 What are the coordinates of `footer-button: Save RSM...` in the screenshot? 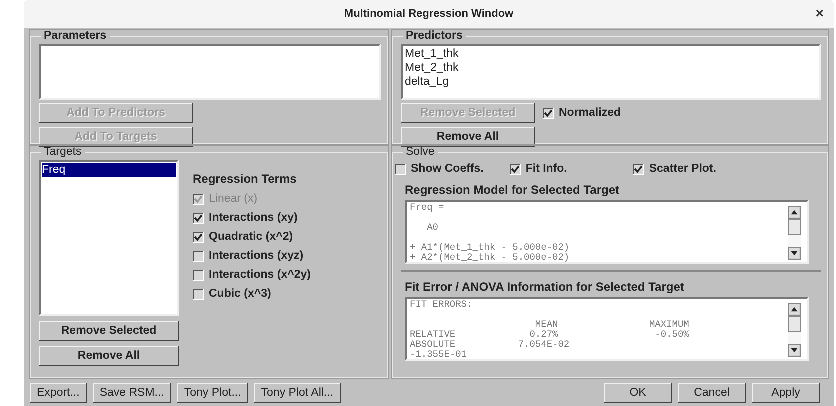 It's located at (132, 393).